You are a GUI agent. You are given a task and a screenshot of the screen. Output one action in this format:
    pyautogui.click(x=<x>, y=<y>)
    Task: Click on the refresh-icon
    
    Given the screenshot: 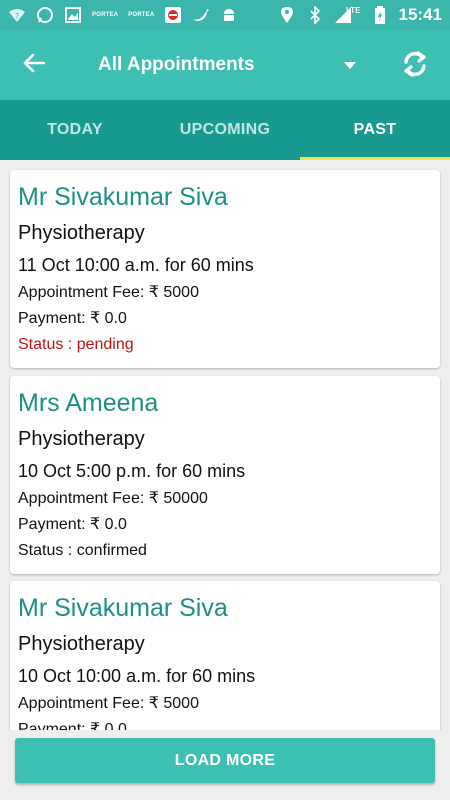 What is the action you would take?
    pyautogui.click(x=415, y=66)
    